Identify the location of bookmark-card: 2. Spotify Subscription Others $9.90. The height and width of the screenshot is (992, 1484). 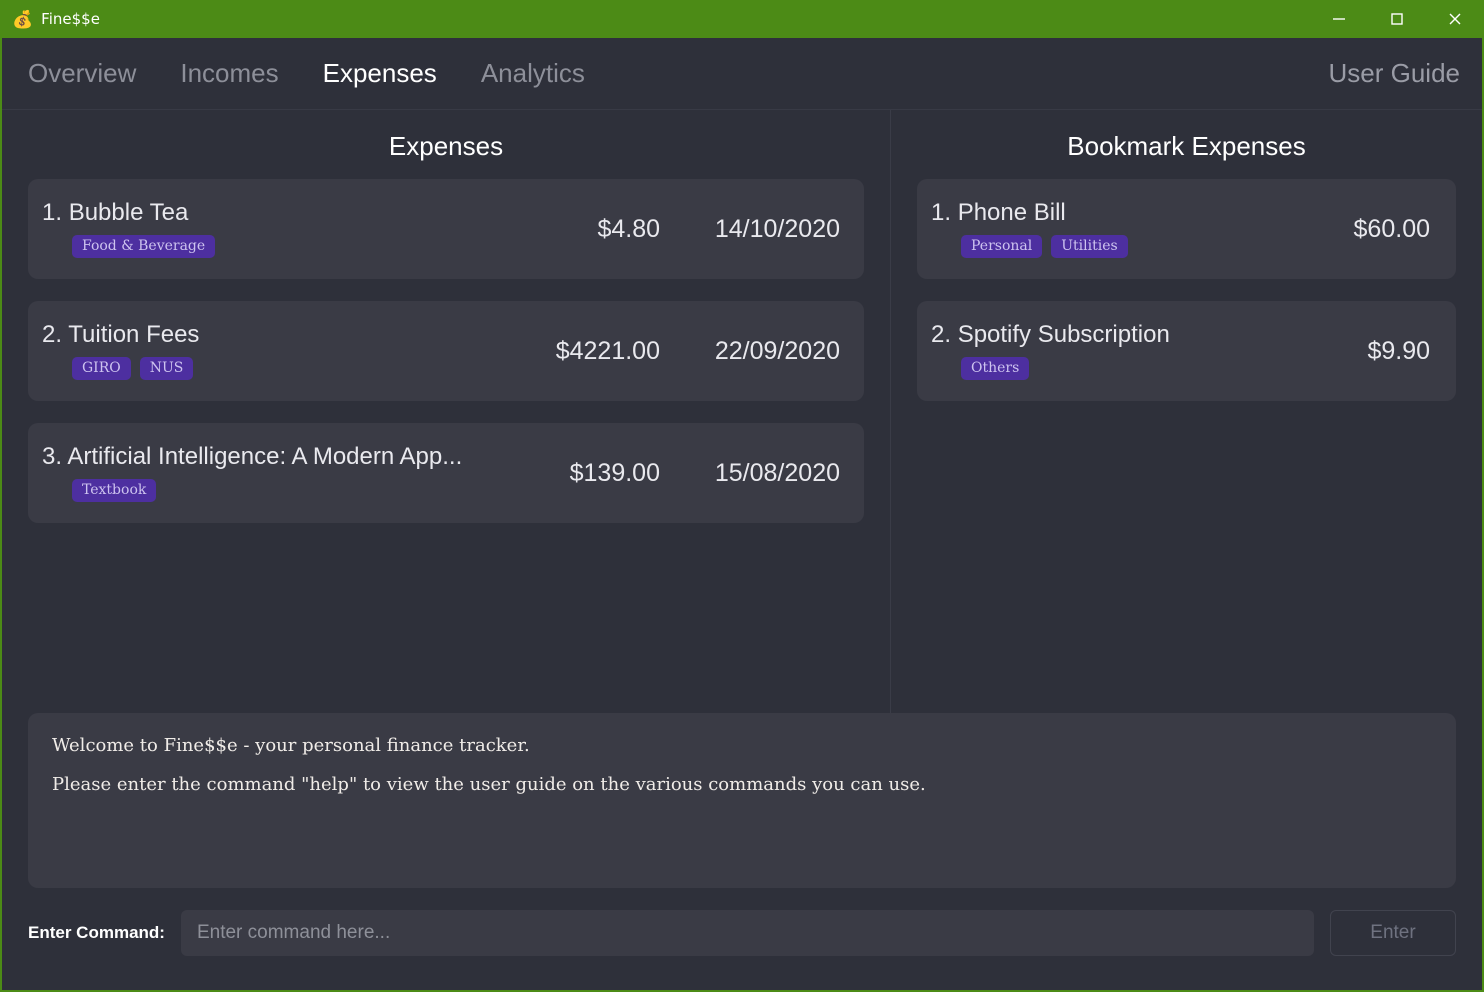
(1186, 351).